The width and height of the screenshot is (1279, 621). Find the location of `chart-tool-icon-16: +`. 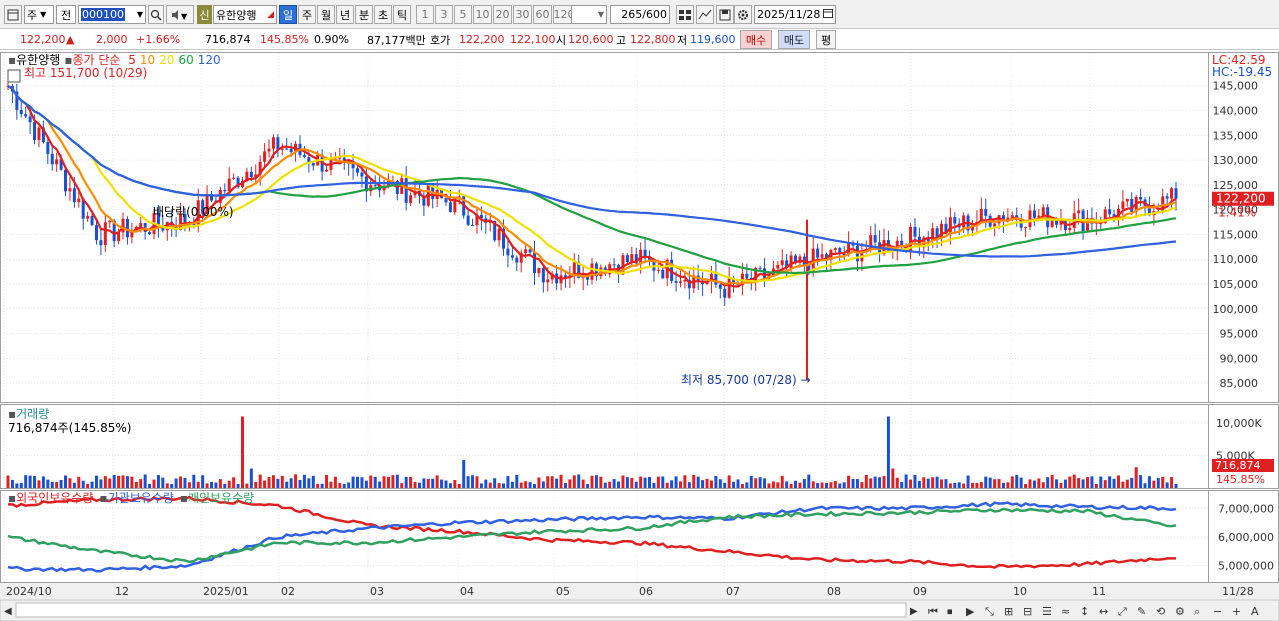

chart-tool-icon-16: + is located at coordinates (1236, 611).